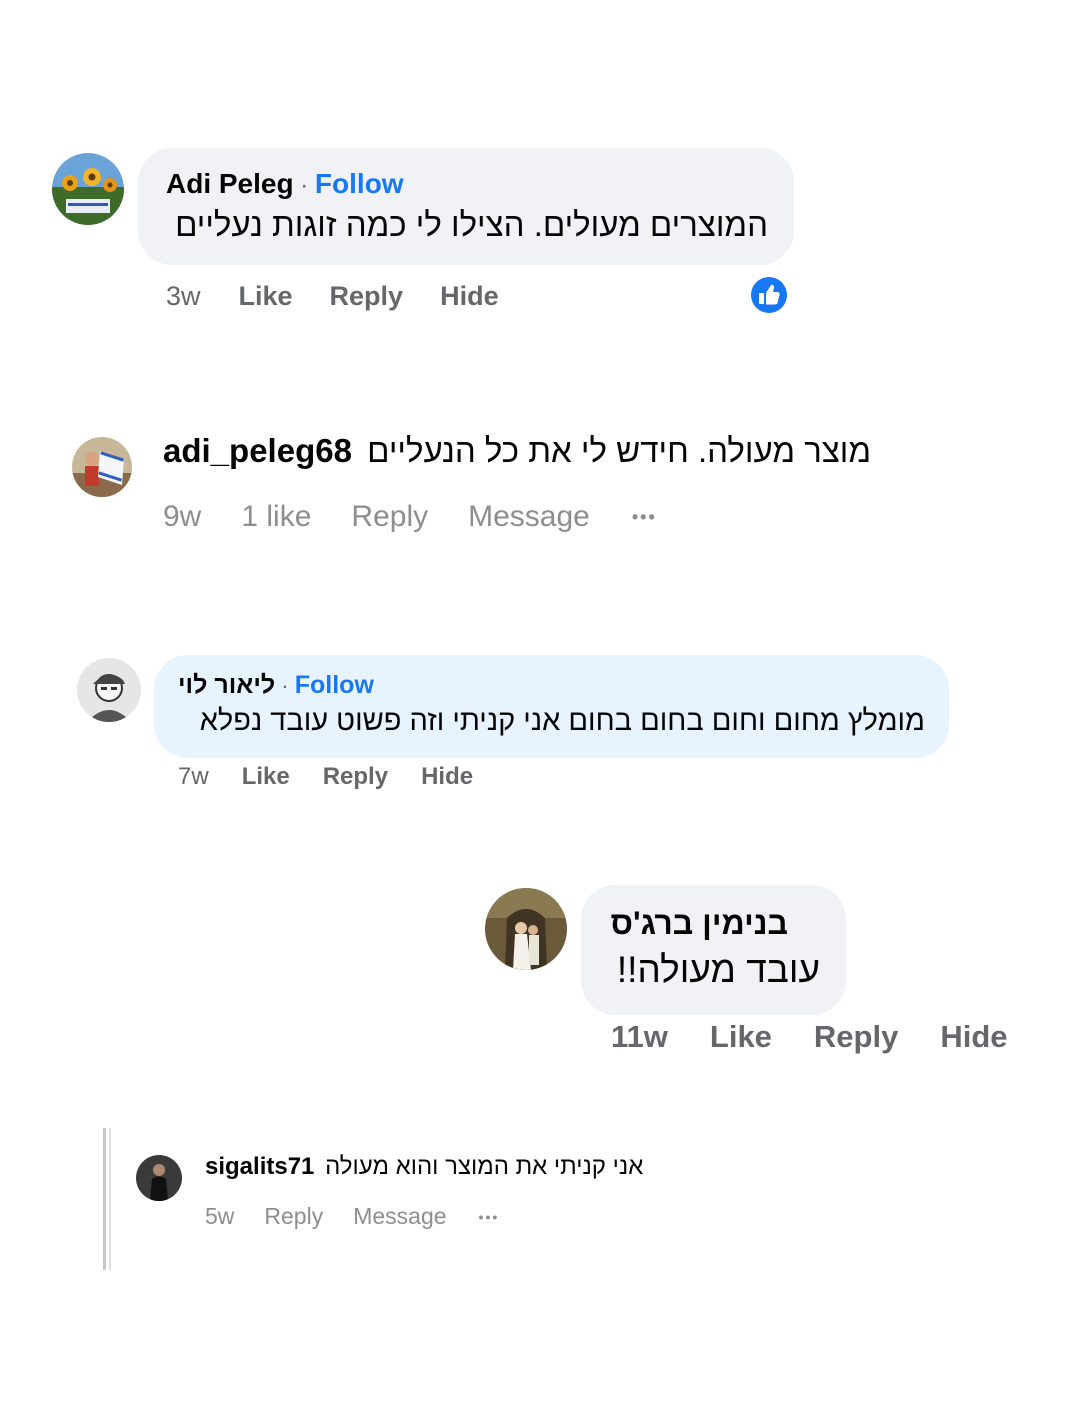  Describe the element at coordinates (193, 777) in the screenshot. I see `timestamp: 7w` at that location.